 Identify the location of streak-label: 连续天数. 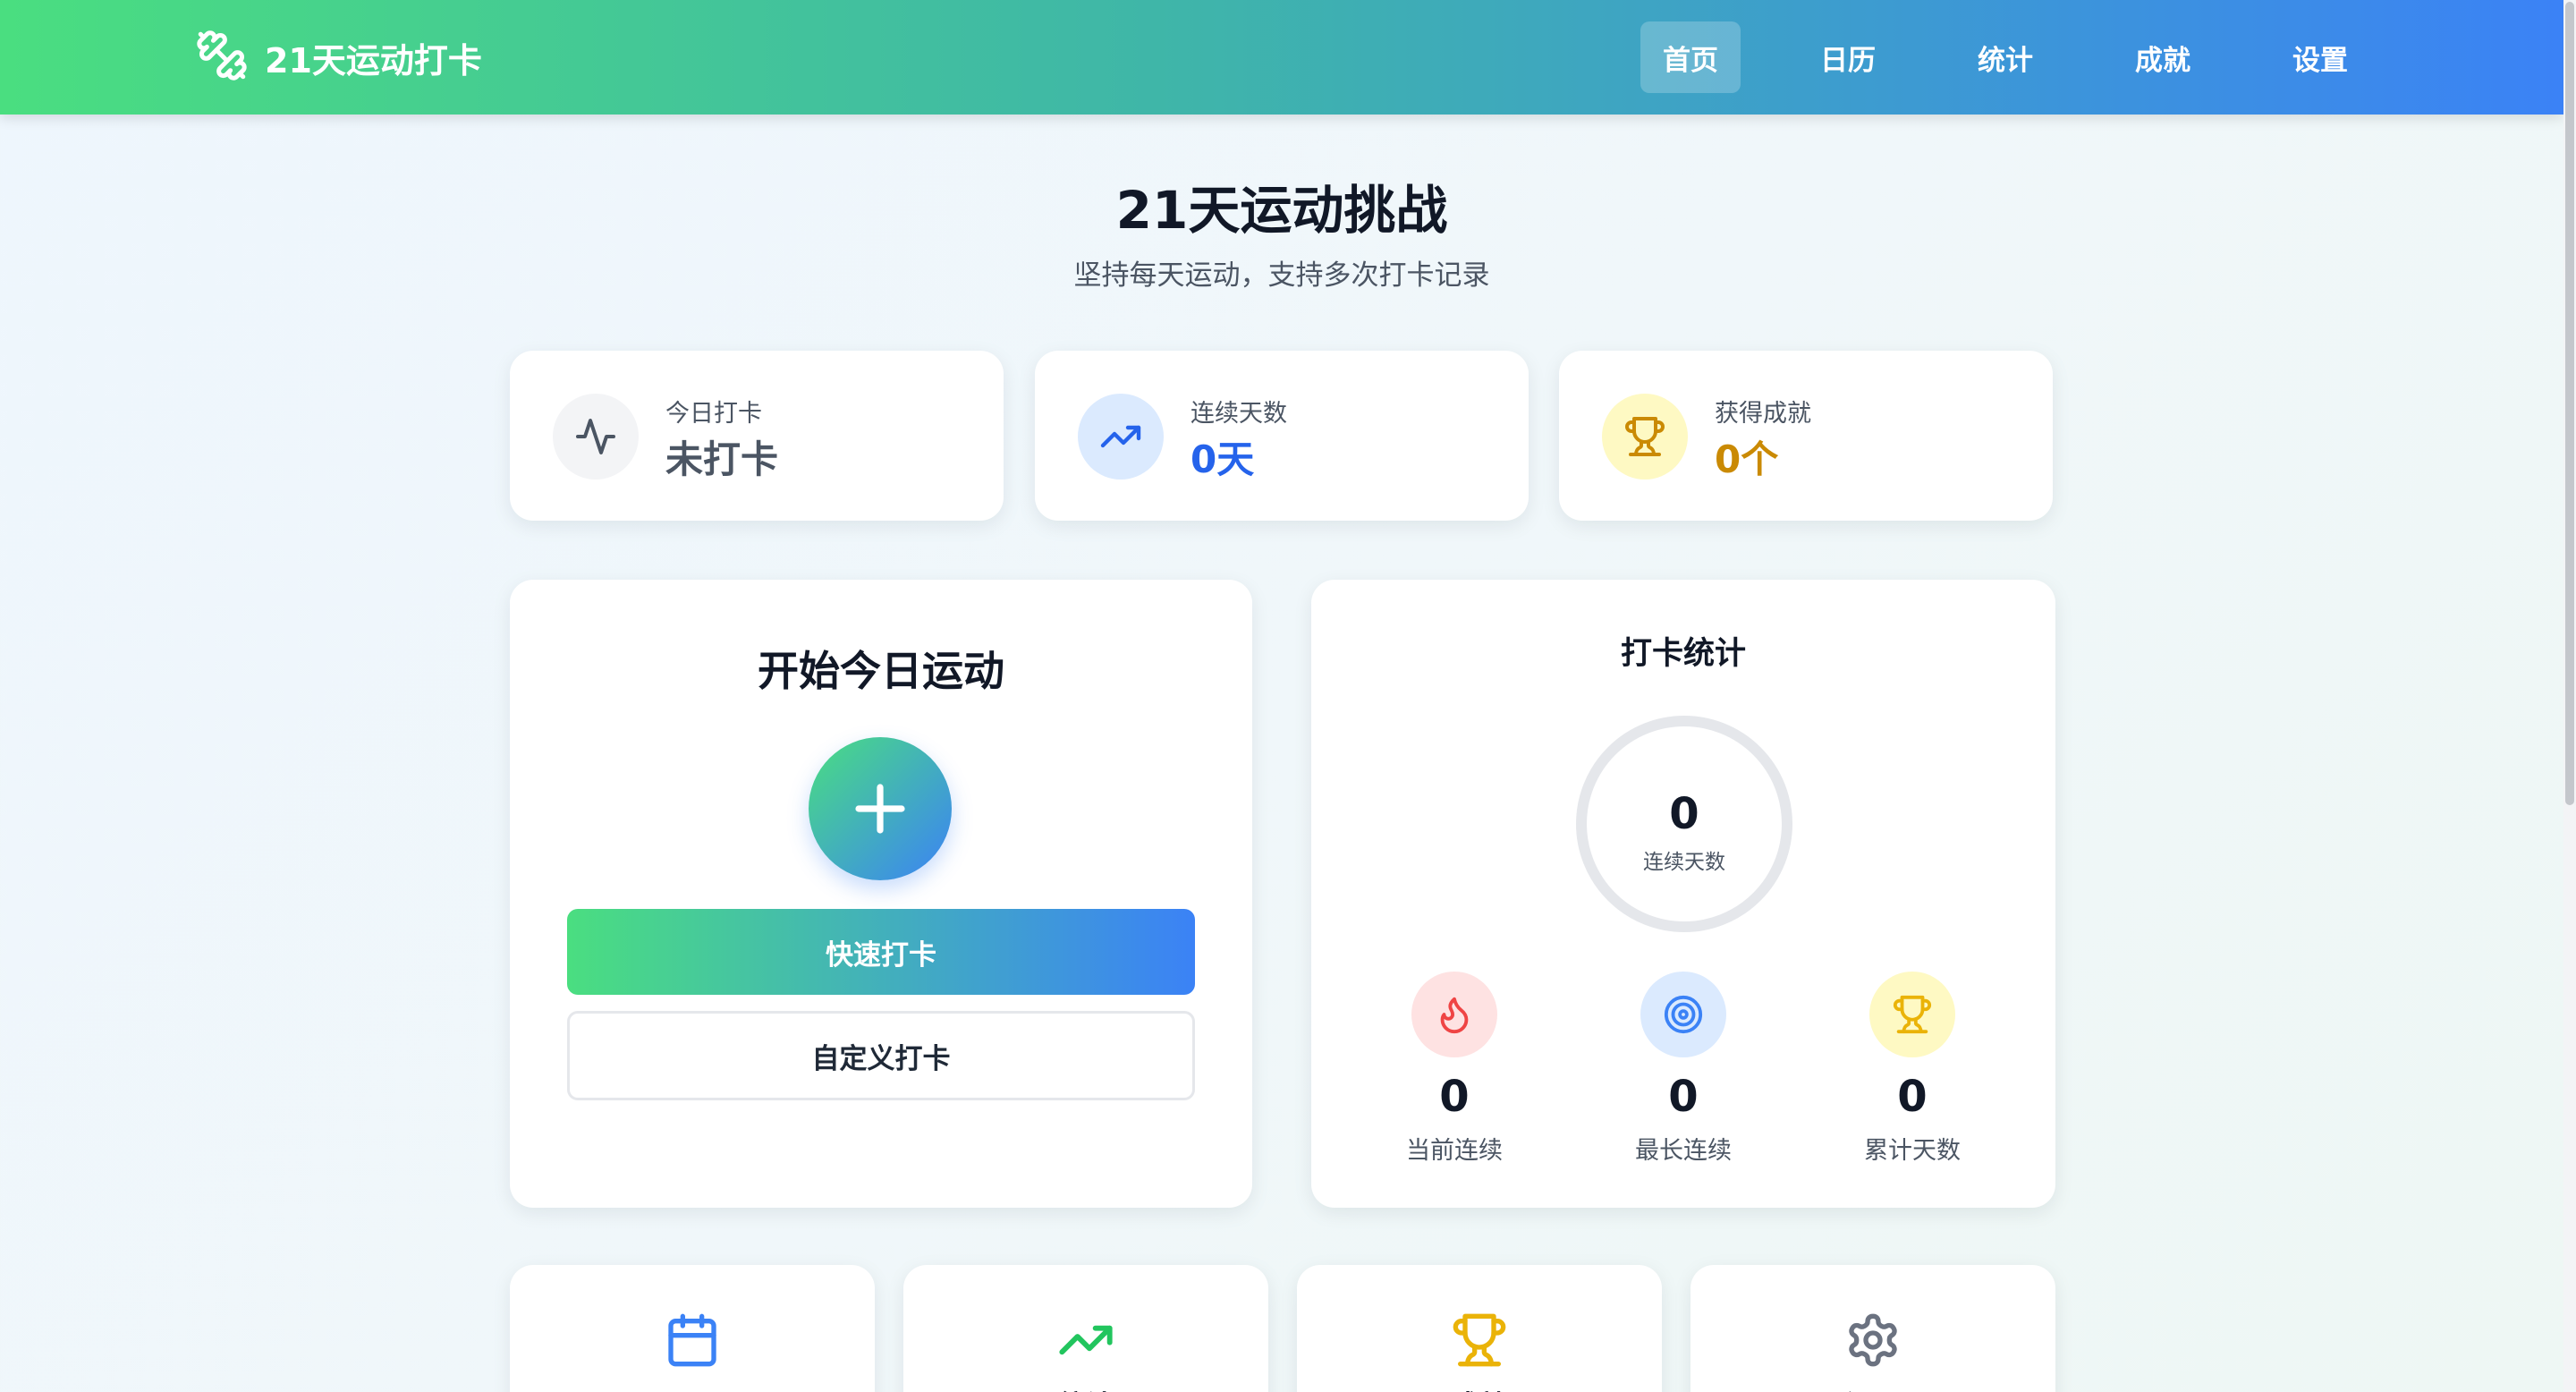
(1239, 414).